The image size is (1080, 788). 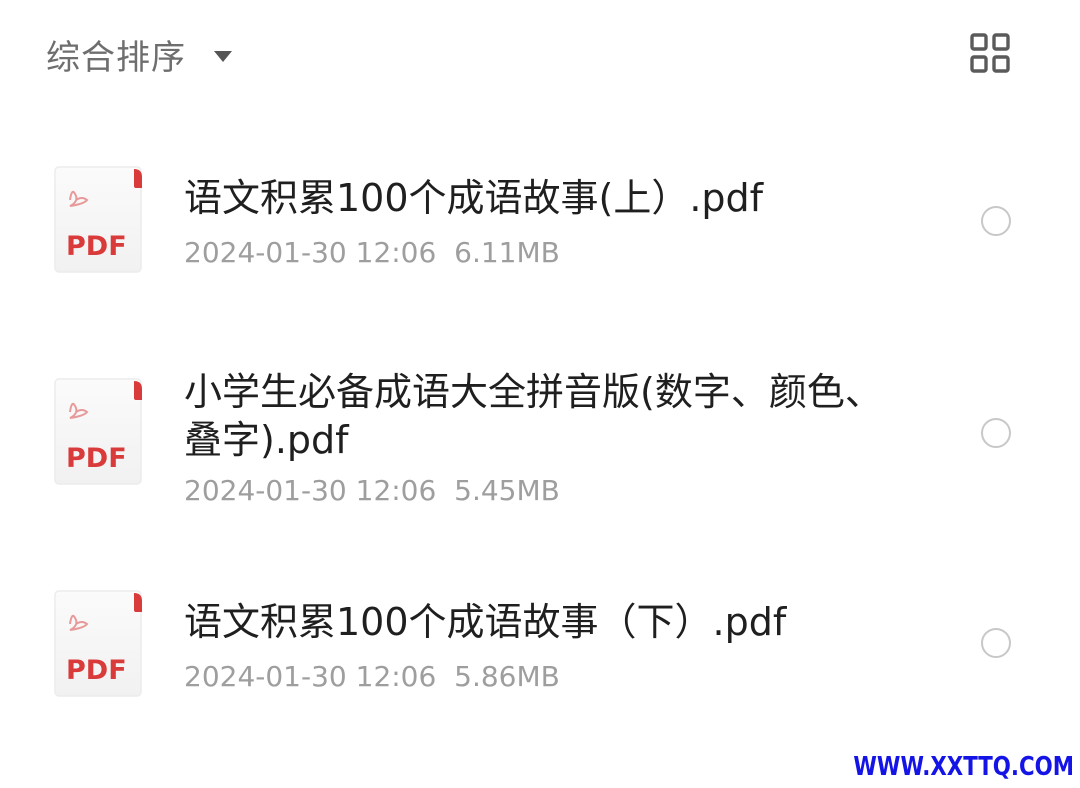 What do you see at coordinates (990, 53) in the screenshot?
I see `grid-view-icon` at bounding box center [990, 53].